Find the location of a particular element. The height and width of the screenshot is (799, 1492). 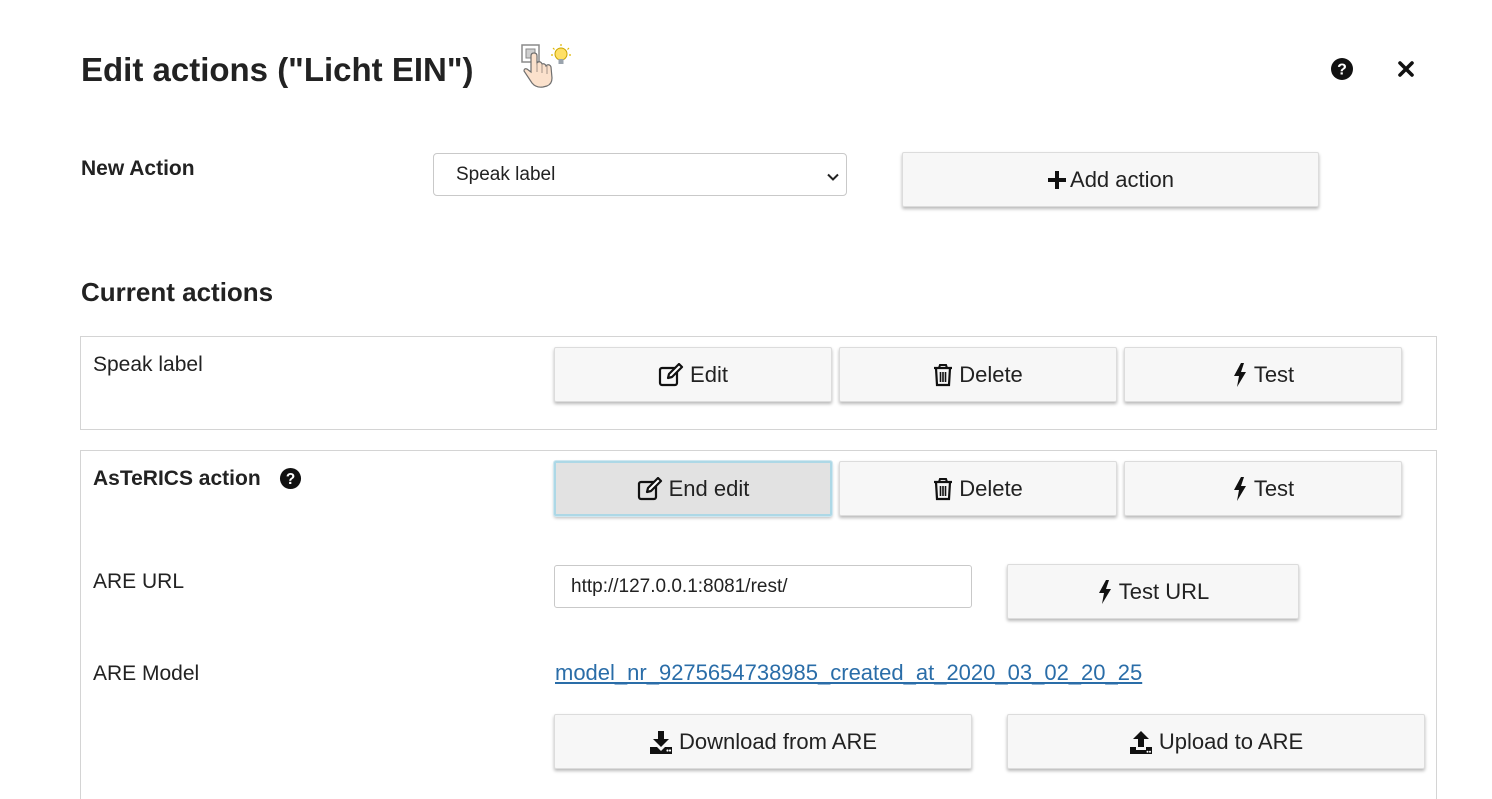

add-action-button: Add action is located at coordinates (1110, 179).